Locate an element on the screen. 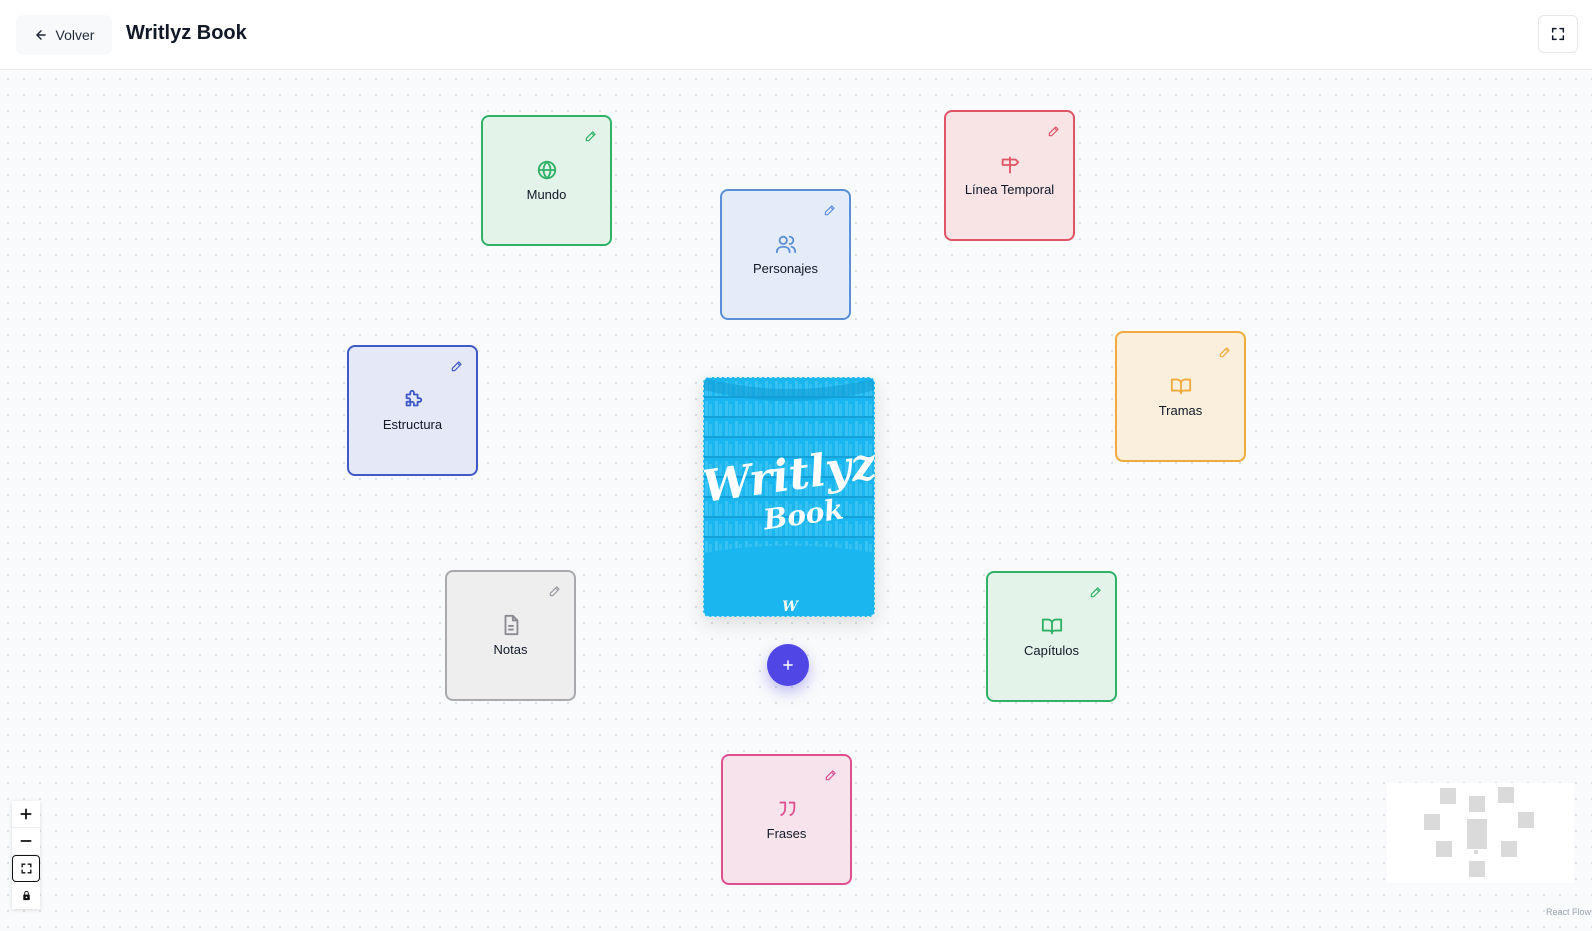  add-node-button is located at coordinates (788, 665).